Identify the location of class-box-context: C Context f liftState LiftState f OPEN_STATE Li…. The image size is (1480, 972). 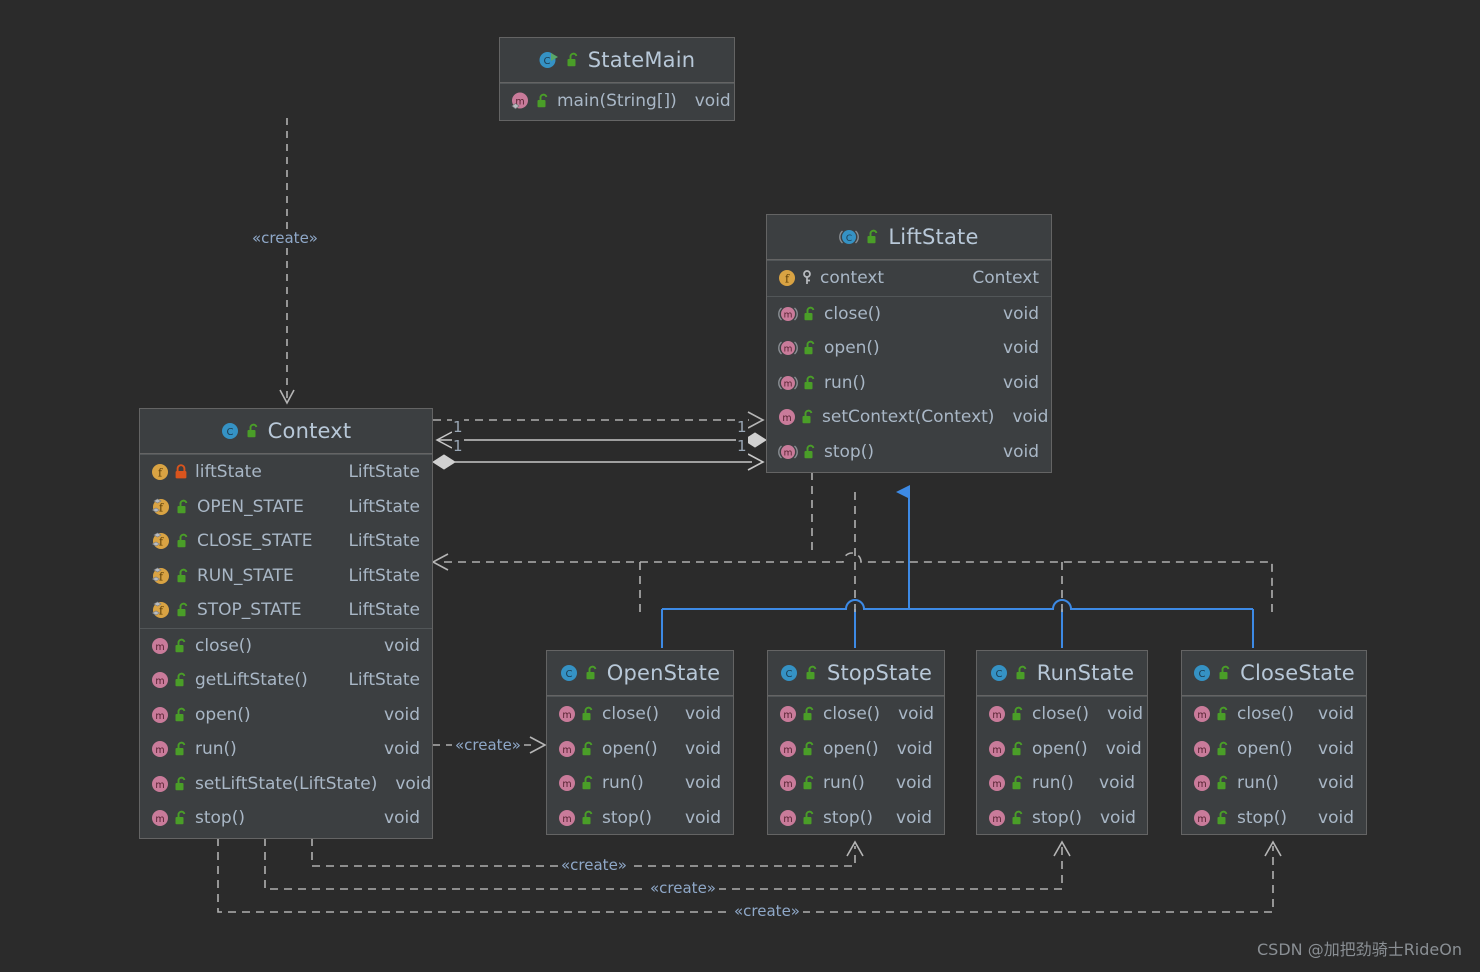
(286, 623).